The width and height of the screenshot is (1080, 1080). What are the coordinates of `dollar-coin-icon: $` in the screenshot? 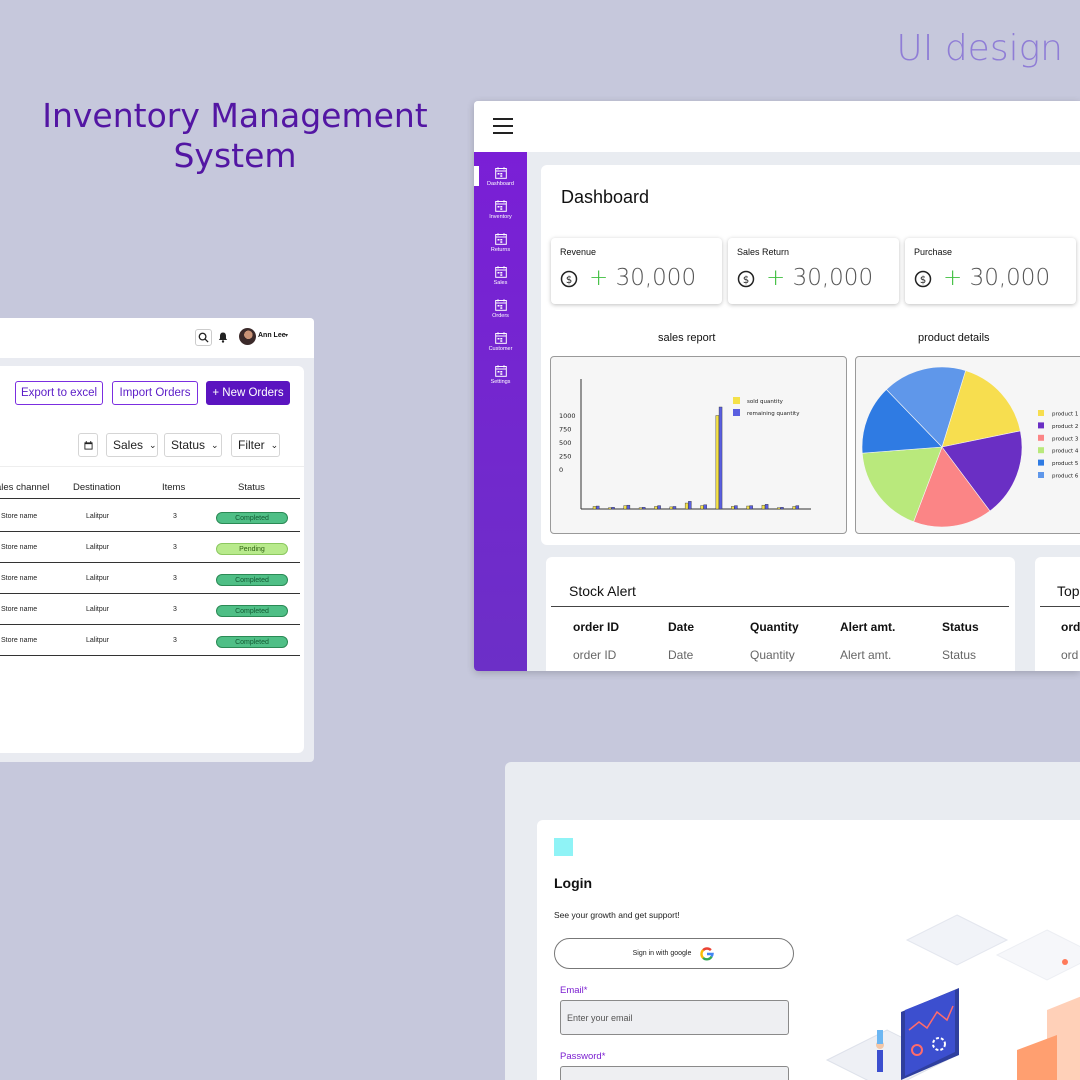 It's located at (923, 279).